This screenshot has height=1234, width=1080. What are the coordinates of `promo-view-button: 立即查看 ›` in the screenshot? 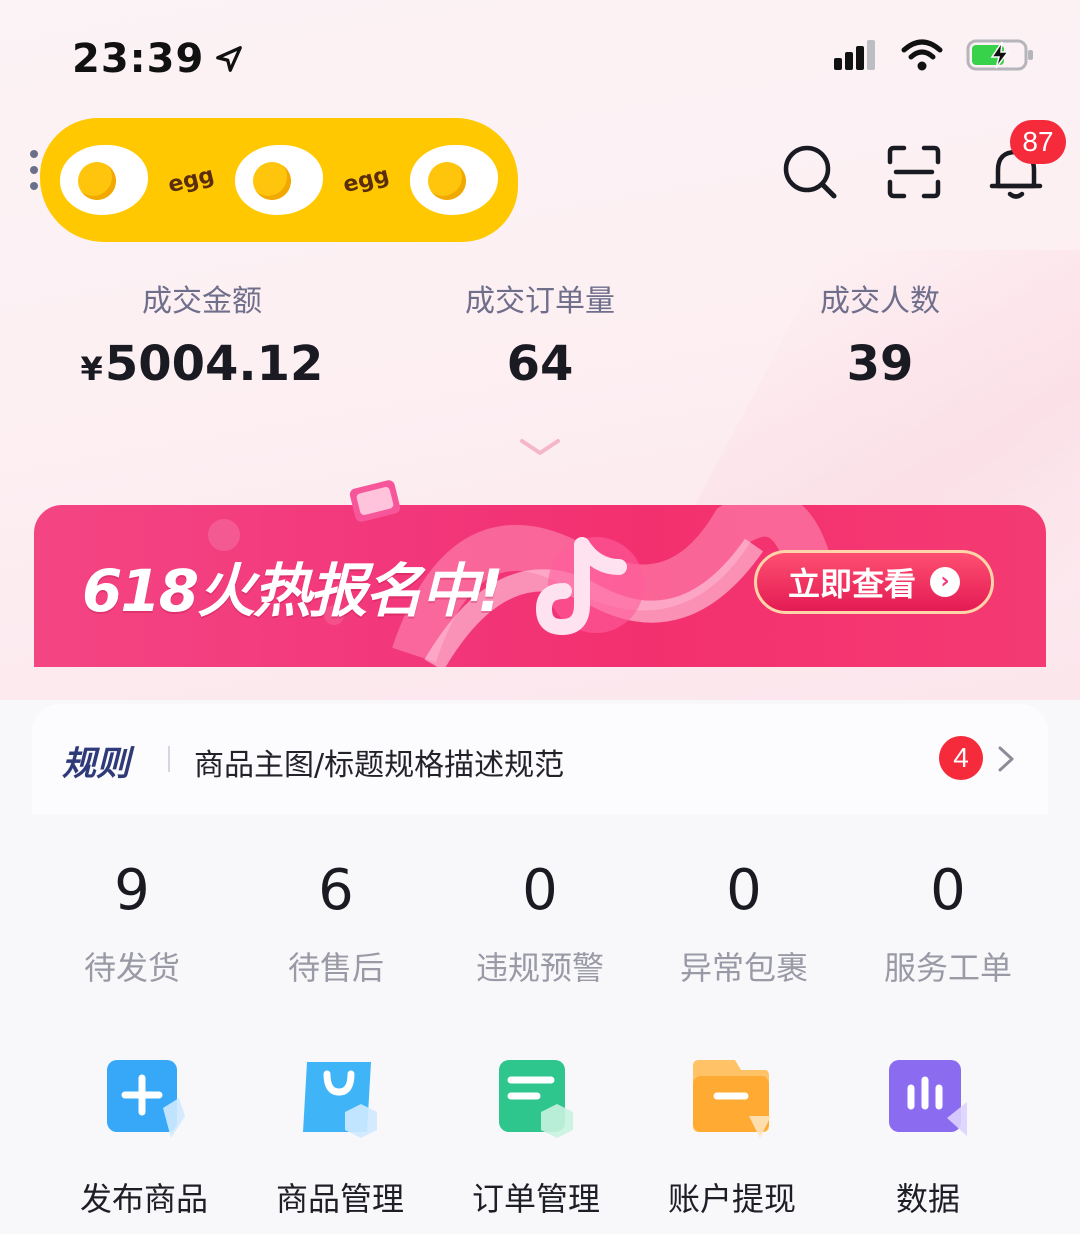 It's located at (874, 582).